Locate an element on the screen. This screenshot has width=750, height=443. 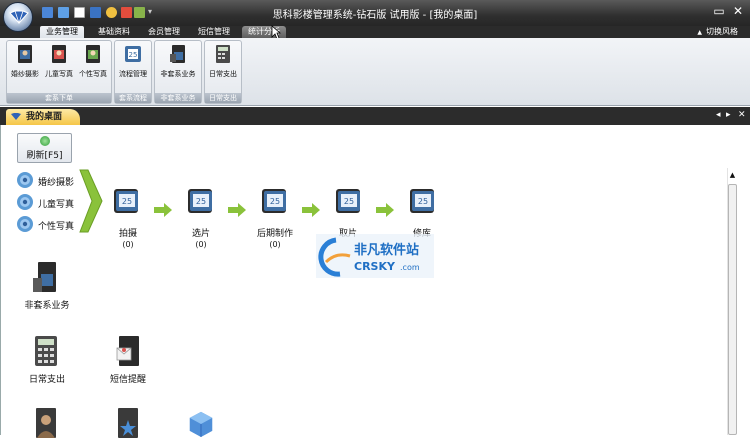
flow-management-icon: 25 is located at coordinates (133, 54).